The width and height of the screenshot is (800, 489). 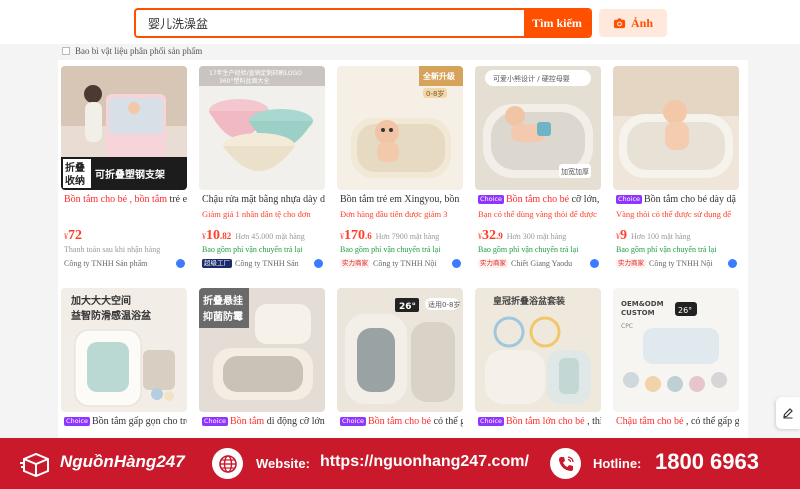 What do you see at coordinates (124, 128) in the screenshot?
I see `product-image: 折叠 收纳 可折叠塑钢支架` at bounding box center [124, 128].